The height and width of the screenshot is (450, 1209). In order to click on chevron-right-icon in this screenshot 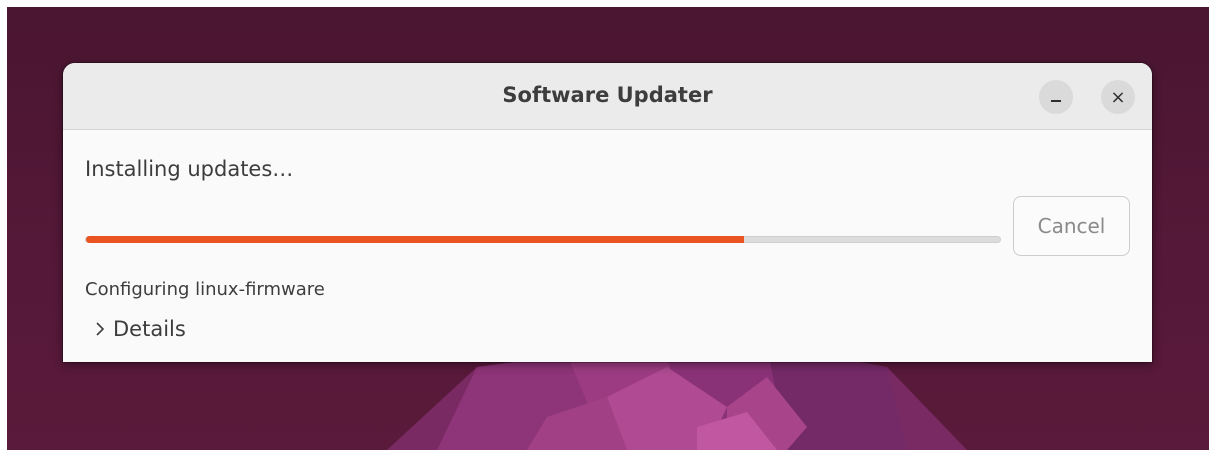, I will do `click(100, 329)`.